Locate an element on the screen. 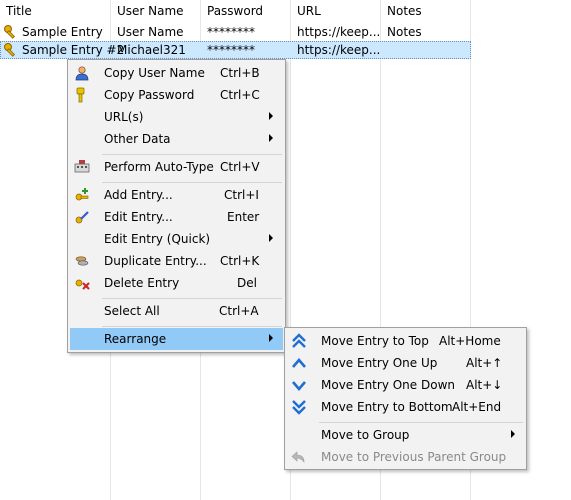 This screenshot has width=571, height=500. cell-notes: Notes is located at coordinates (404, 32).